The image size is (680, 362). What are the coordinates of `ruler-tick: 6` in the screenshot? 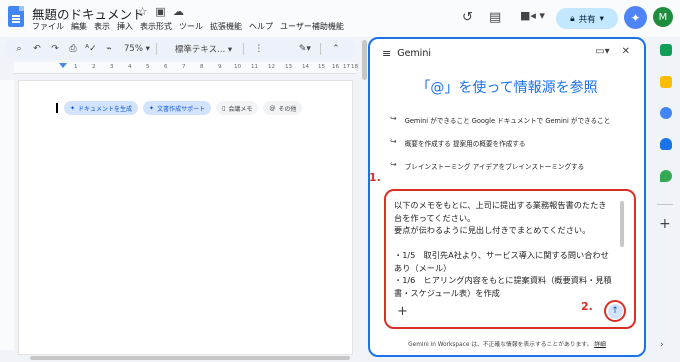 It's located at (166, 67).